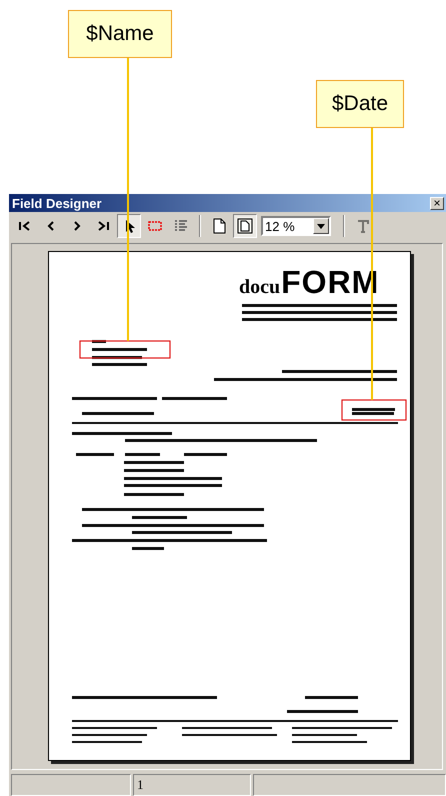 The height and width of the screenshot is (796, 446). Describe the element at coordinates (181, 226) in the screenshot. I see `list-icon` at that location.